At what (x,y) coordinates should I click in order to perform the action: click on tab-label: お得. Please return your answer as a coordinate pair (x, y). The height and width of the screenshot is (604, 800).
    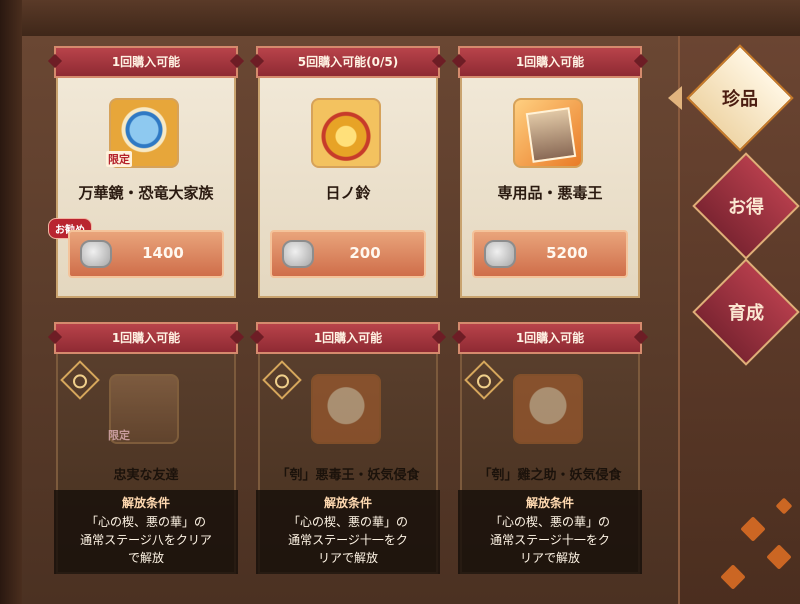
    Looking at the image, I should click on (746, 207).